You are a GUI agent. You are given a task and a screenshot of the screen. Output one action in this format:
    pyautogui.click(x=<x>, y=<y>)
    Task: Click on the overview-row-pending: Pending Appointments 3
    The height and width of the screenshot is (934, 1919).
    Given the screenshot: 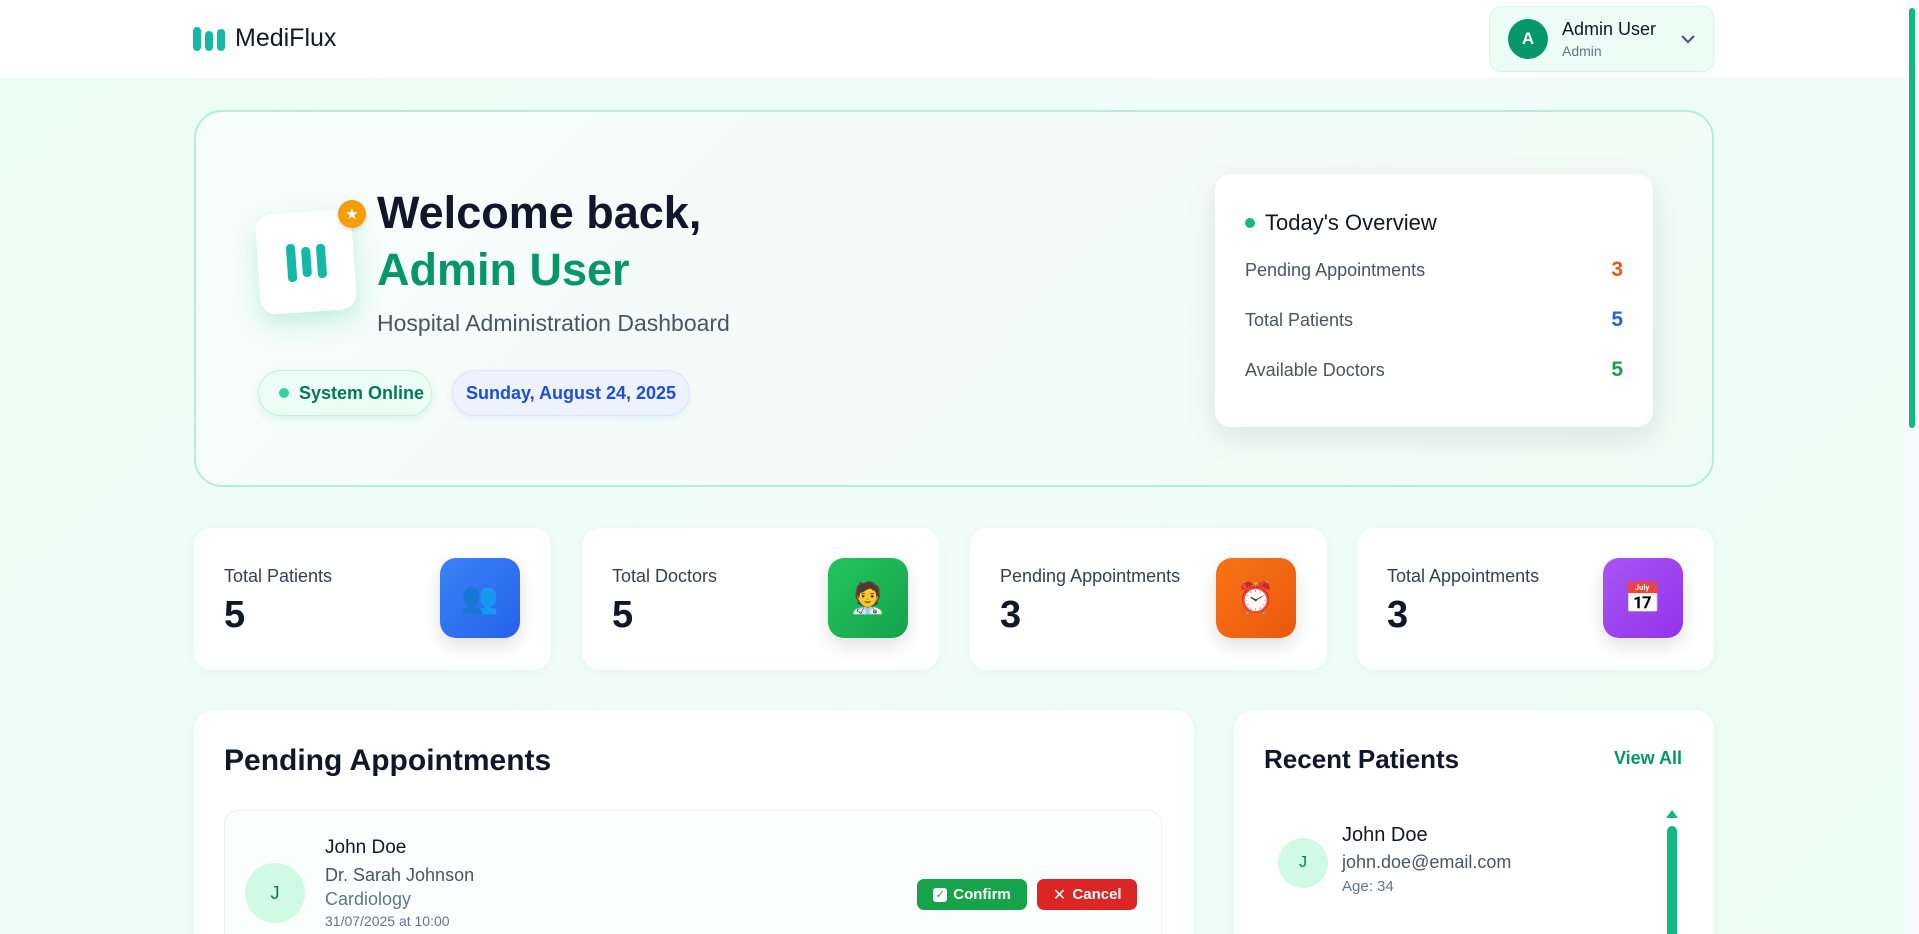 What is the action you would take?
    pyautogui.click(x=1434, y=270)
    